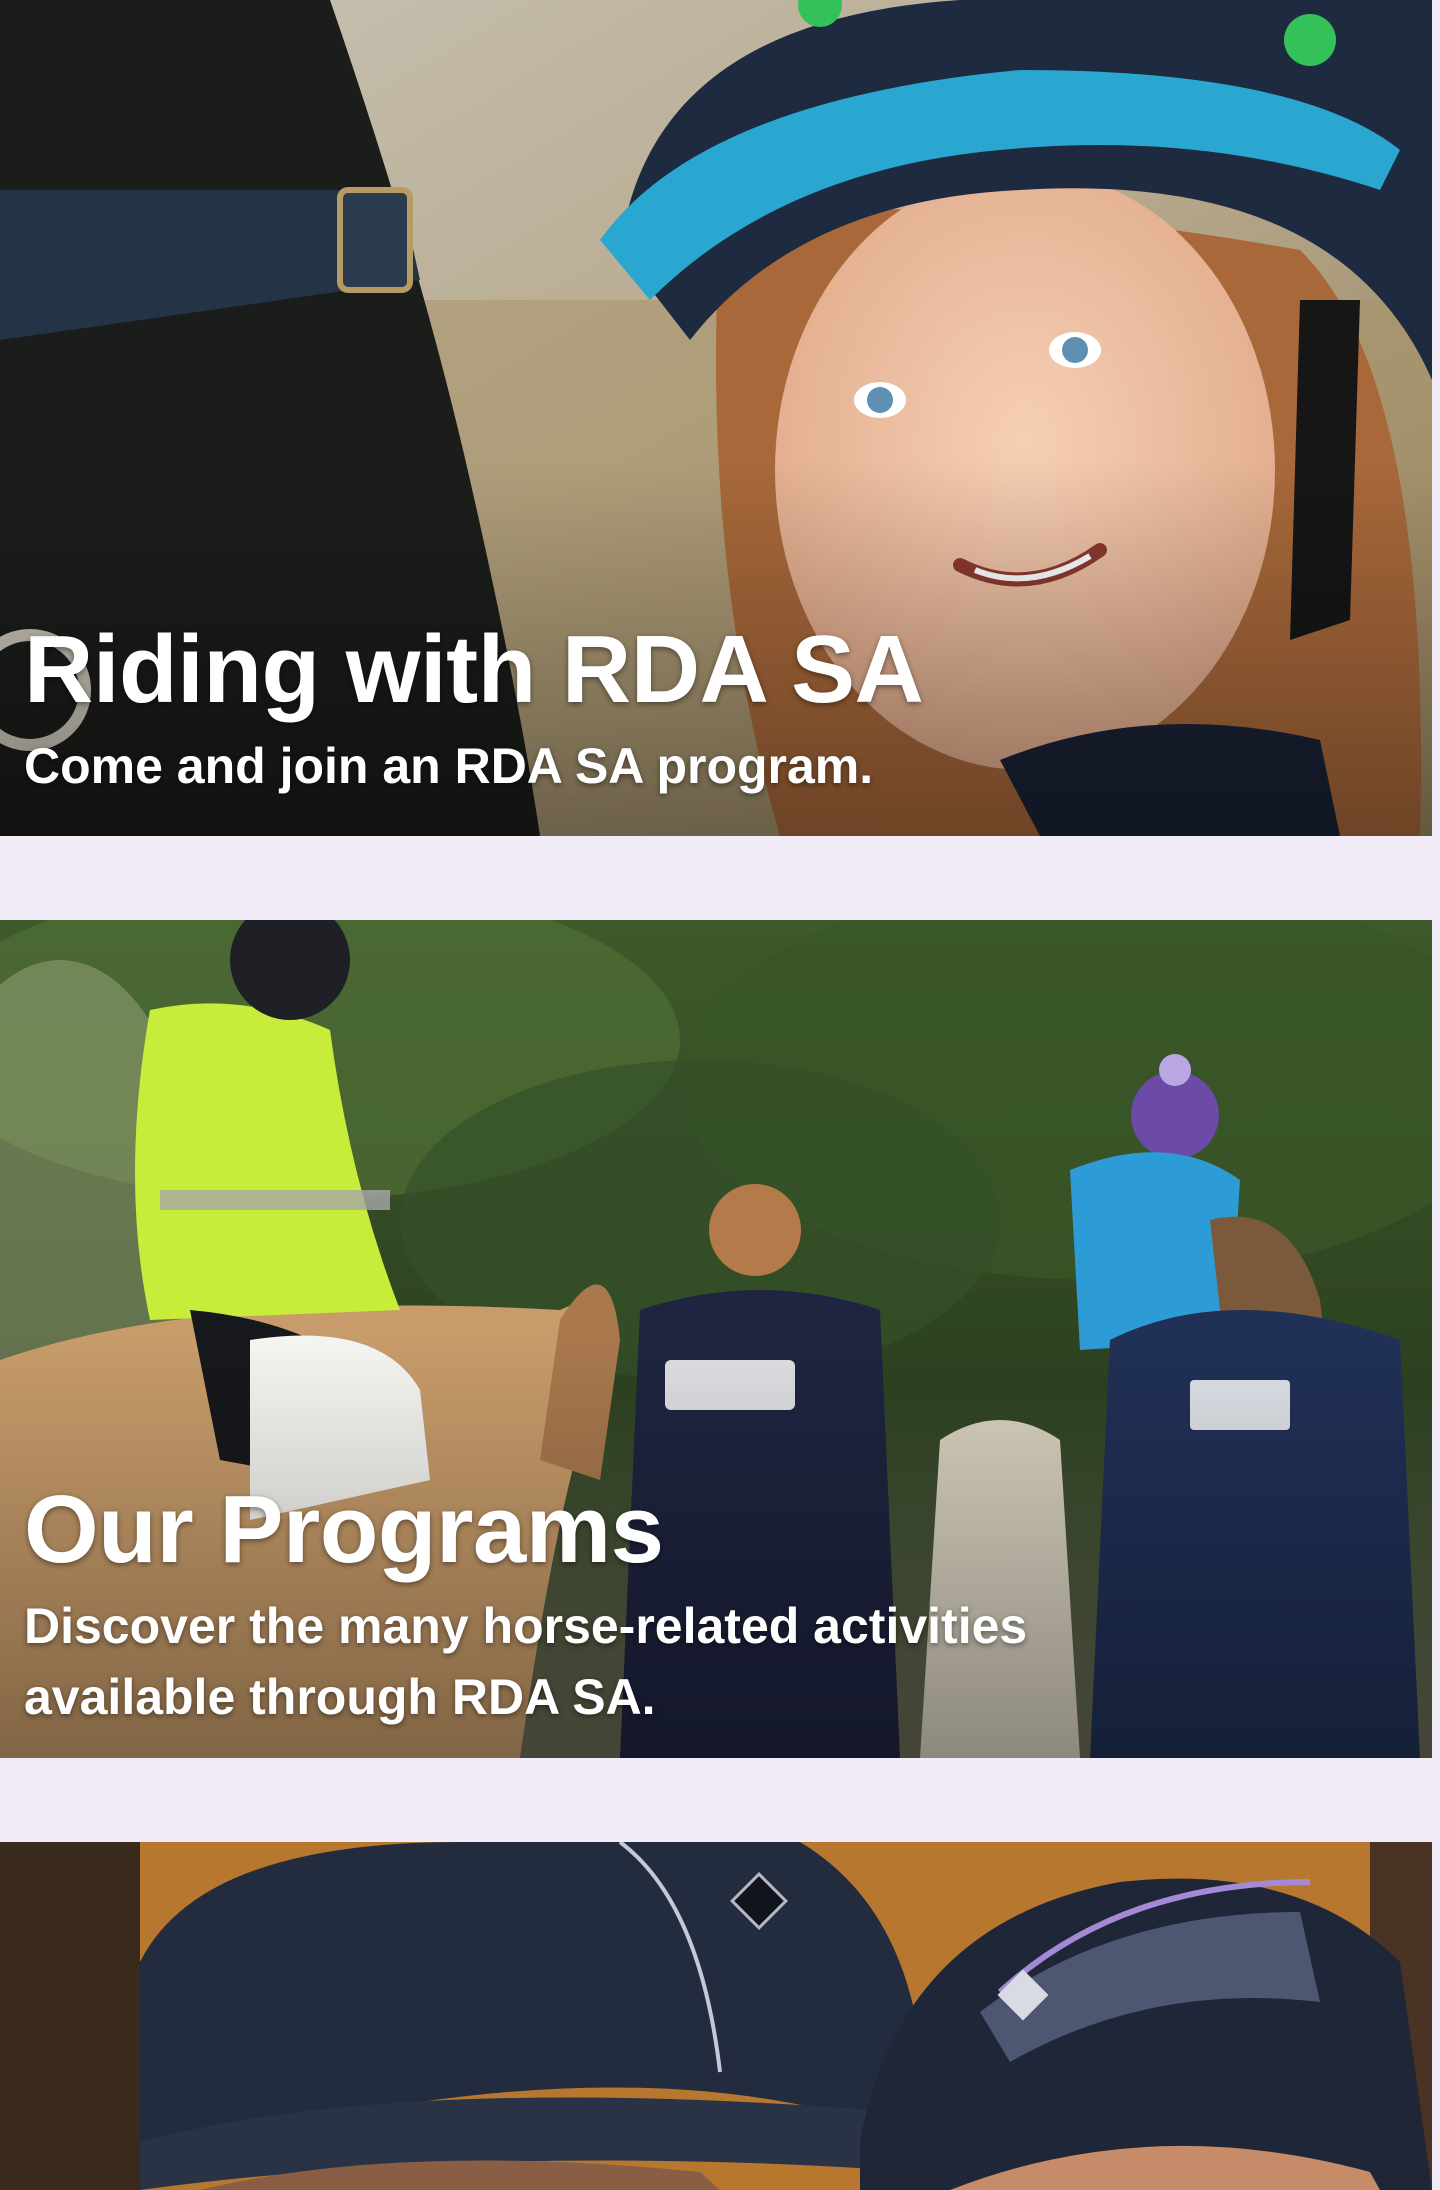 This screenshot has width=1440, height=2190. Describe the element at coordinates (449, 765) in the screenshot. I see `card-subtitle: Come and join an RDA SA program.` at that location.